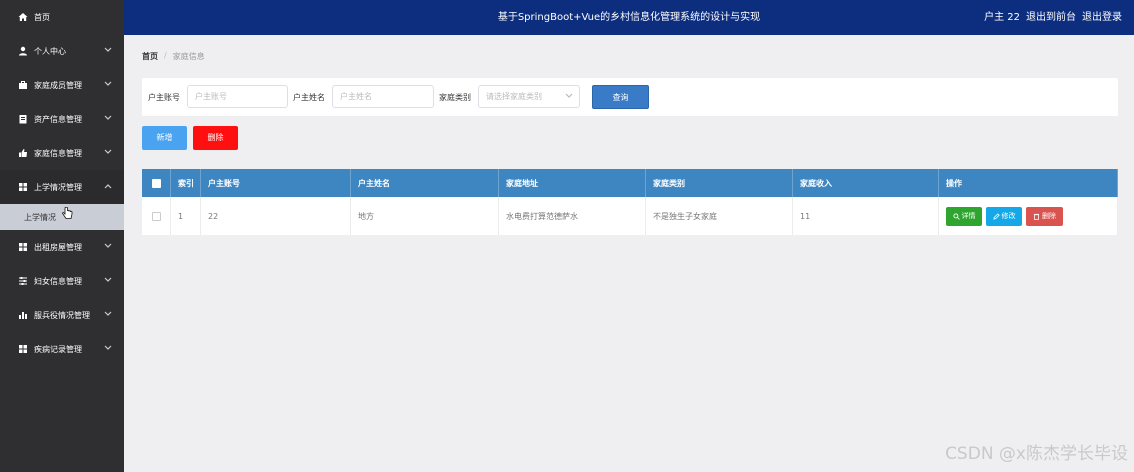 The width and height of the screenshot is (1134, 472). What do you see at coordinates (237, 96) in the screenshot?
I see `account-input: 户主账号` at bounding box center [237, 96].